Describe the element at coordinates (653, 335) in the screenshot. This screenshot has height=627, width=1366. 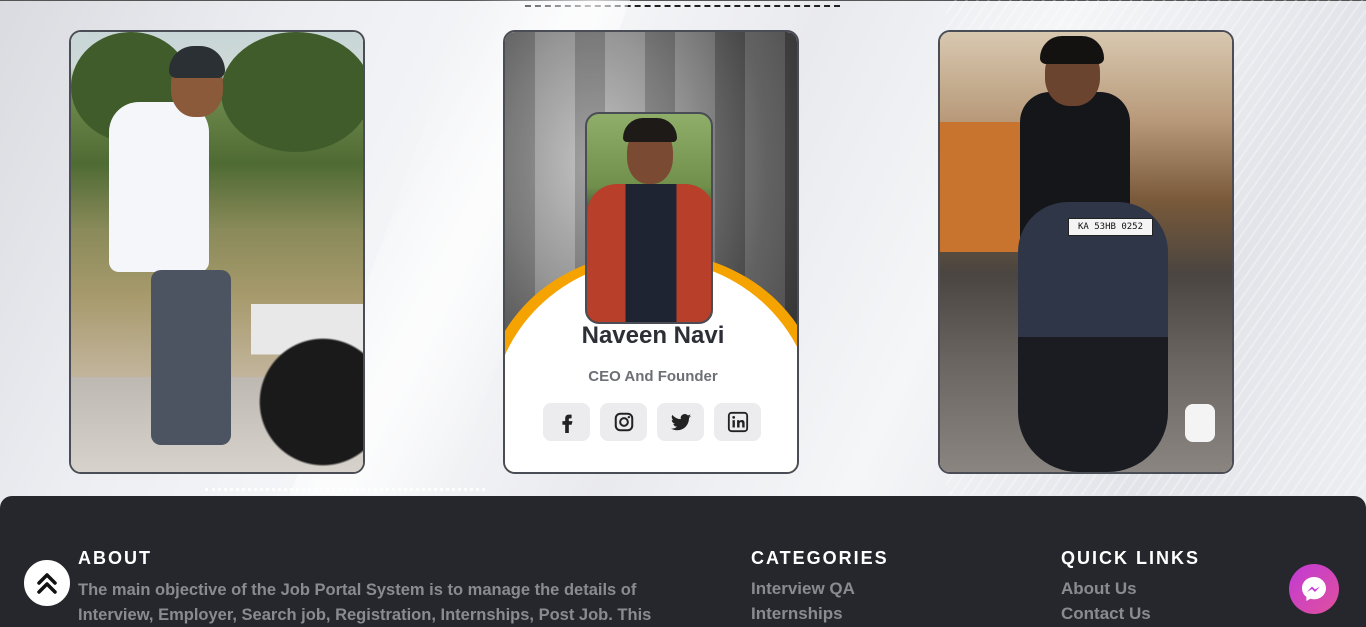
I see `member-name: Naveen Navi` at that location.